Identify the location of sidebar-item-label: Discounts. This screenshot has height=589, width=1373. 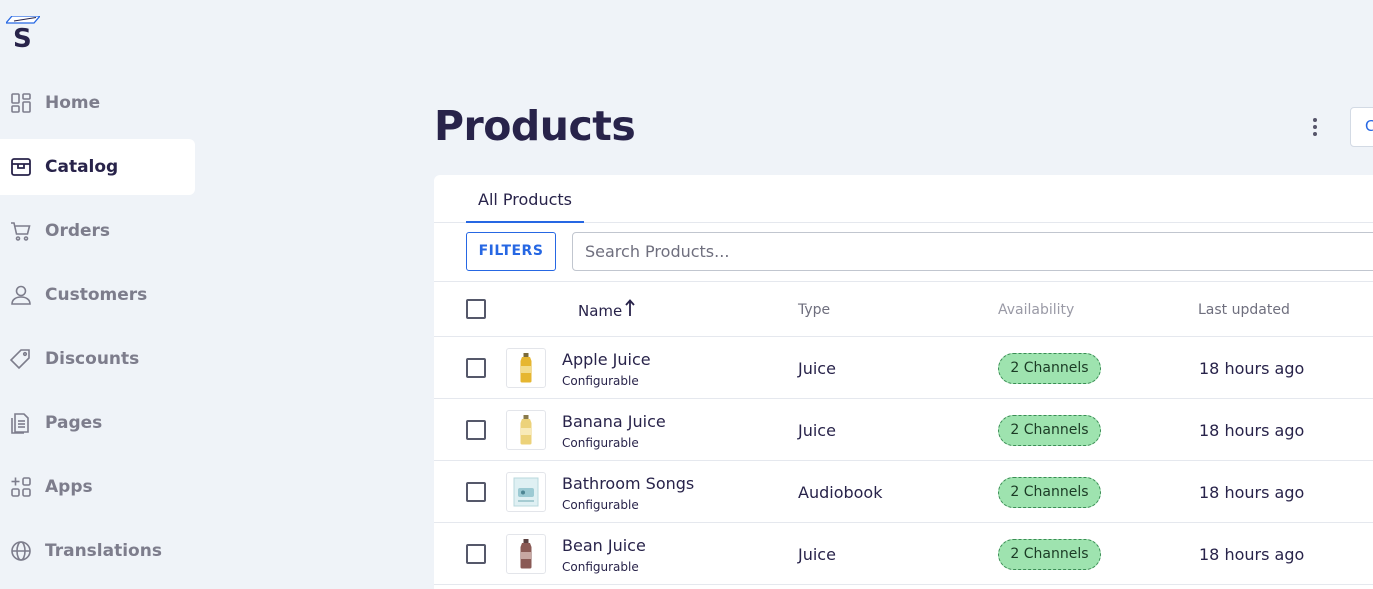
(92, 359).